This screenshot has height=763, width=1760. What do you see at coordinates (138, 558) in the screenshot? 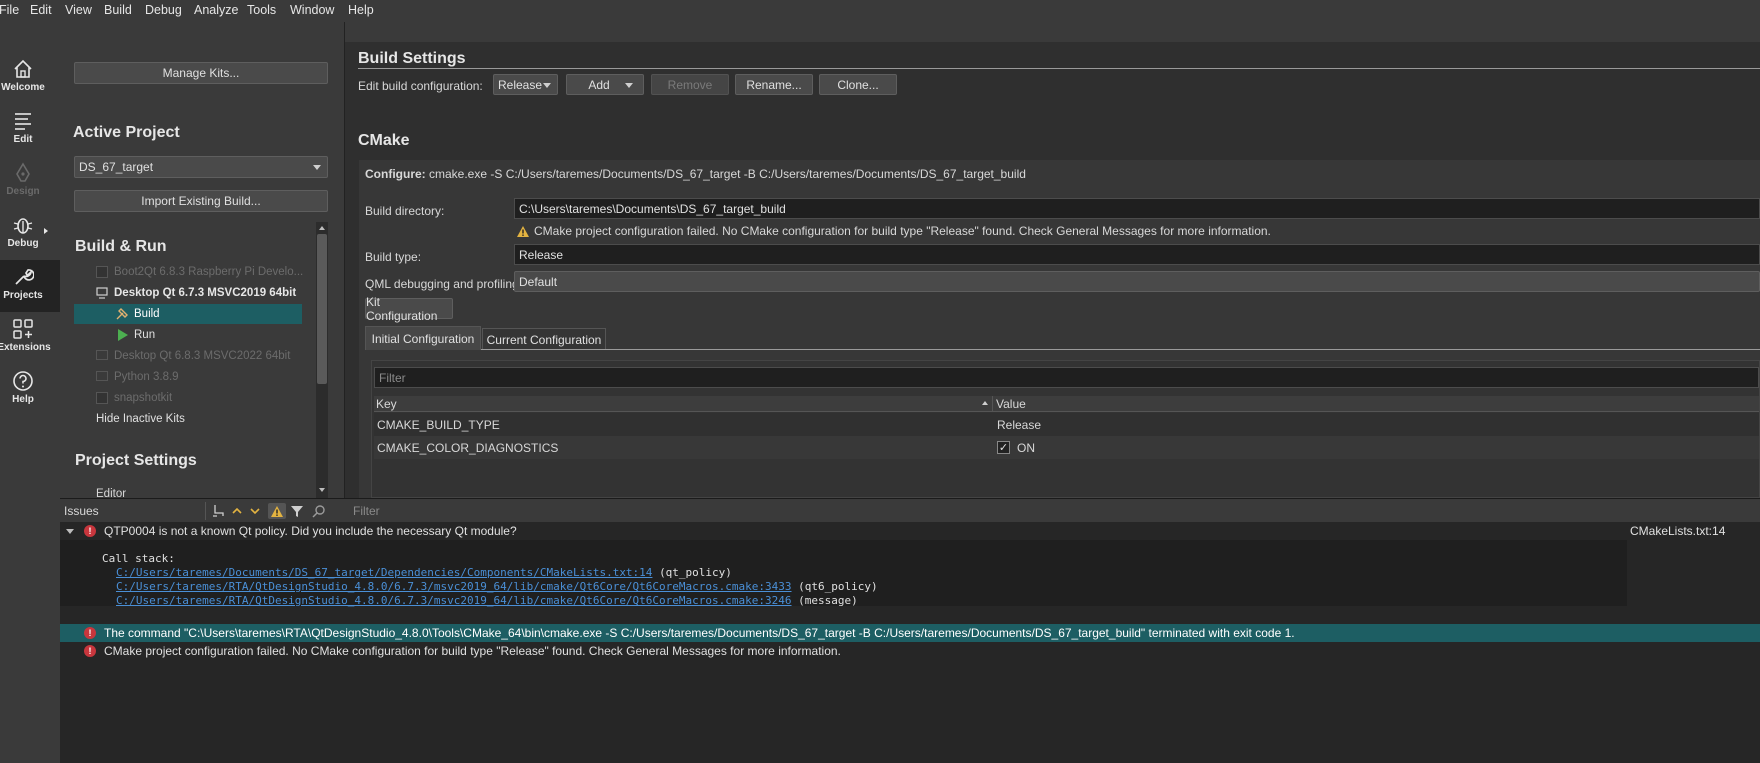
I see `call-stack-label: Call stack:` at bounding box center [138, 558].